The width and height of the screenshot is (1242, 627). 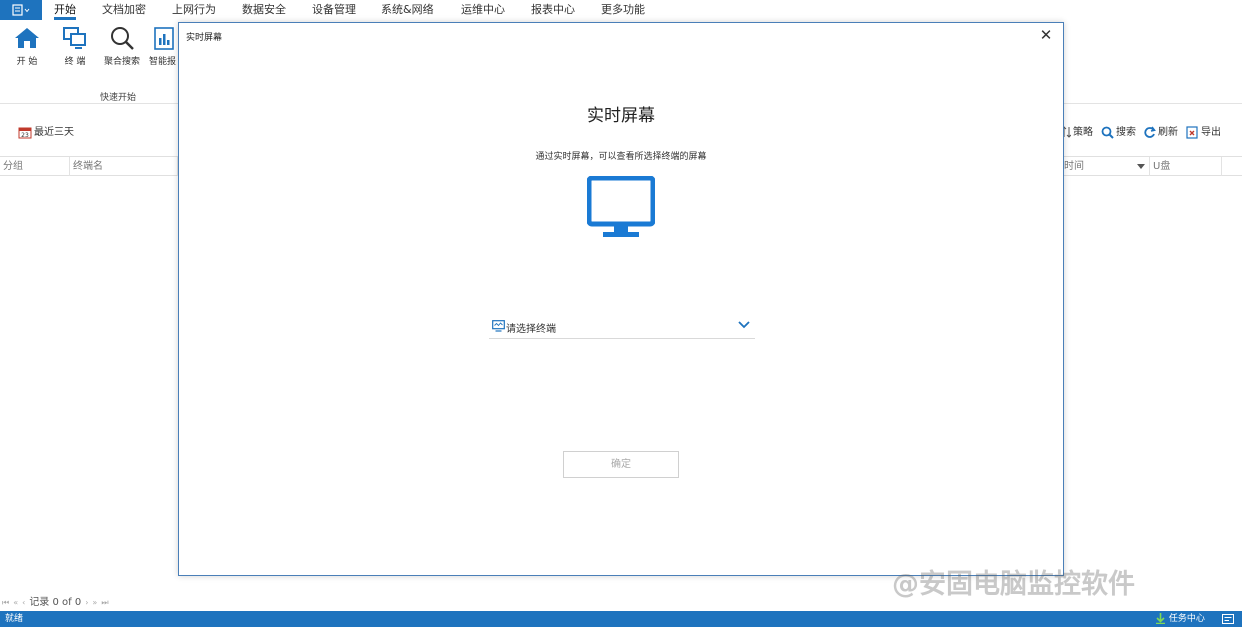 I want to click on smart-report-button: 智能报, so click(x=162, y=48).